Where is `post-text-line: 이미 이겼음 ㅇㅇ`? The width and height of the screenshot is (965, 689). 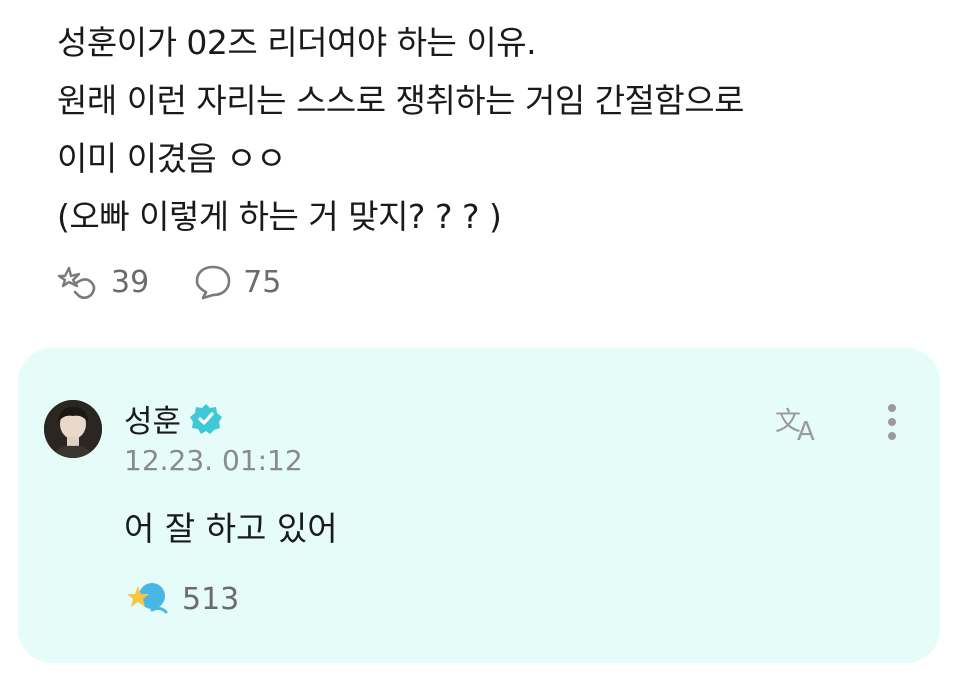 post-text-line: 이미 이겼음 ㅇㅇ is located at coordinates (172, 158).